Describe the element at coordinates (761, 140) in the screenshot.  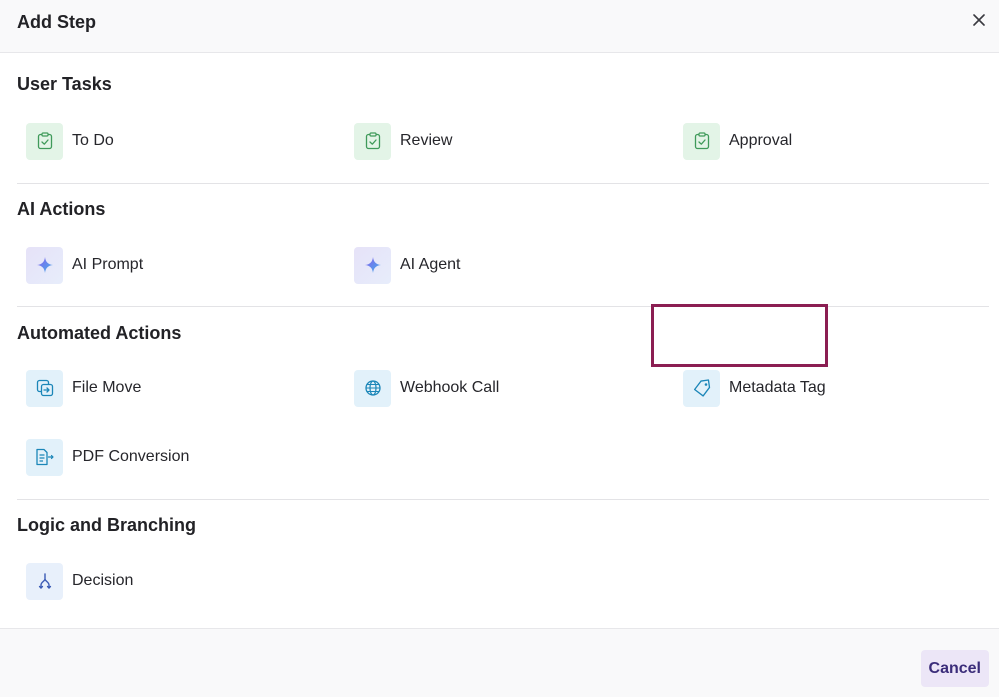
I see `step-label: Approval` at that location.